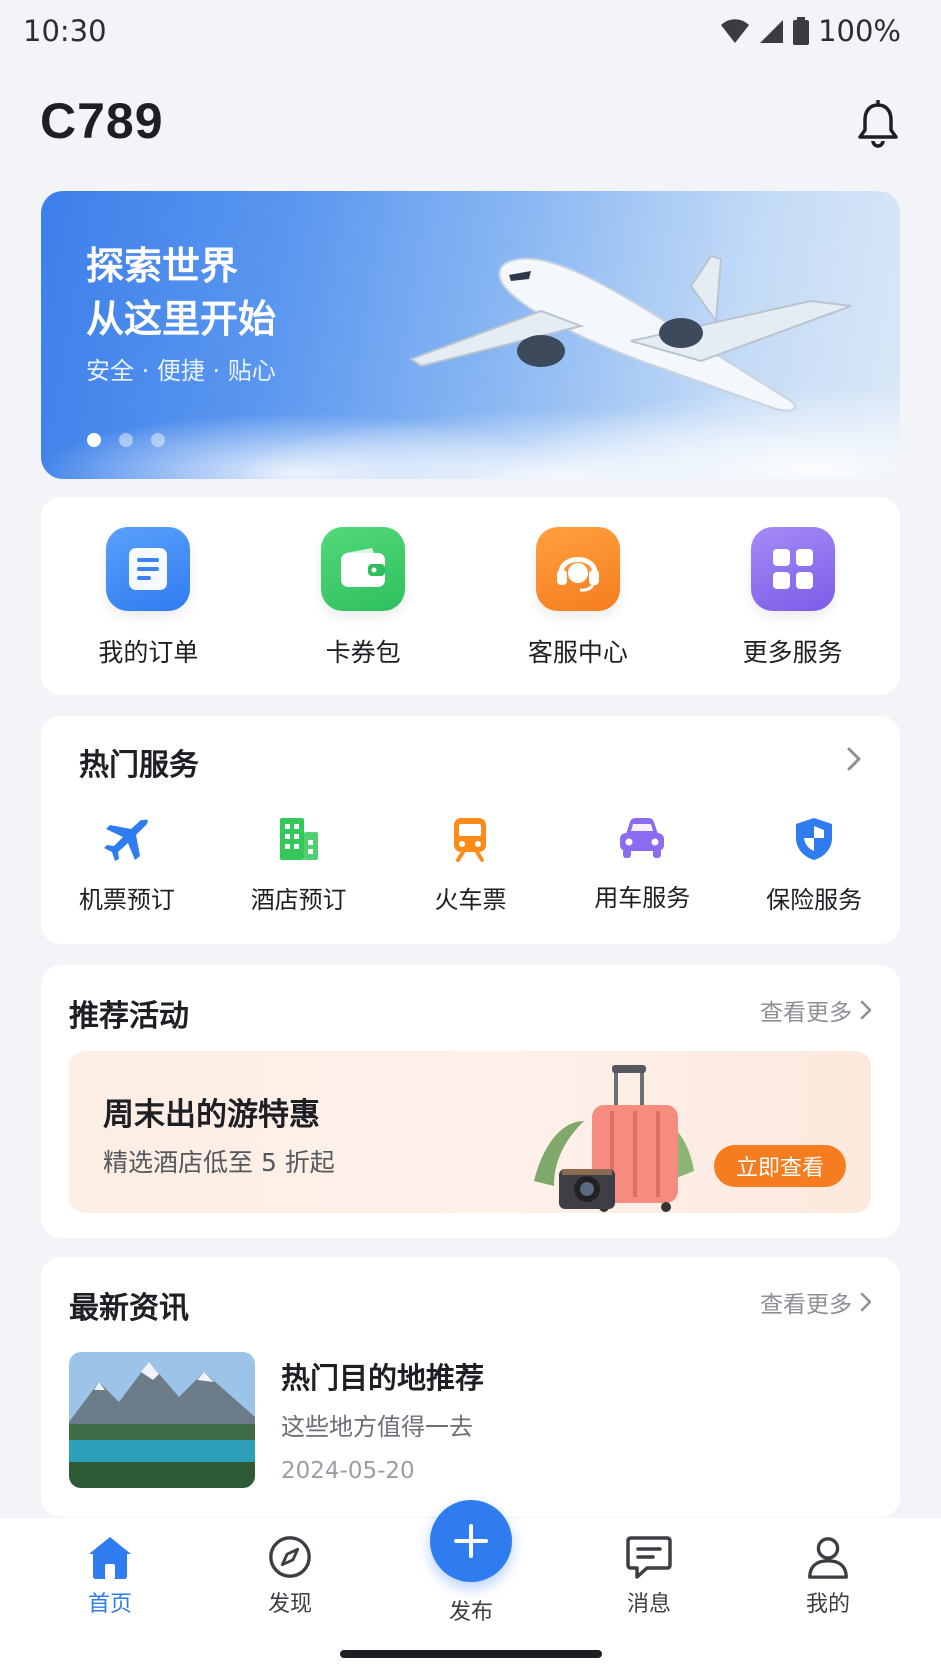  What do you see at coordinates (780, 1166) in the screenshot?
I see `view-now-button: 立即查看` at bounding box center [780, 1166].